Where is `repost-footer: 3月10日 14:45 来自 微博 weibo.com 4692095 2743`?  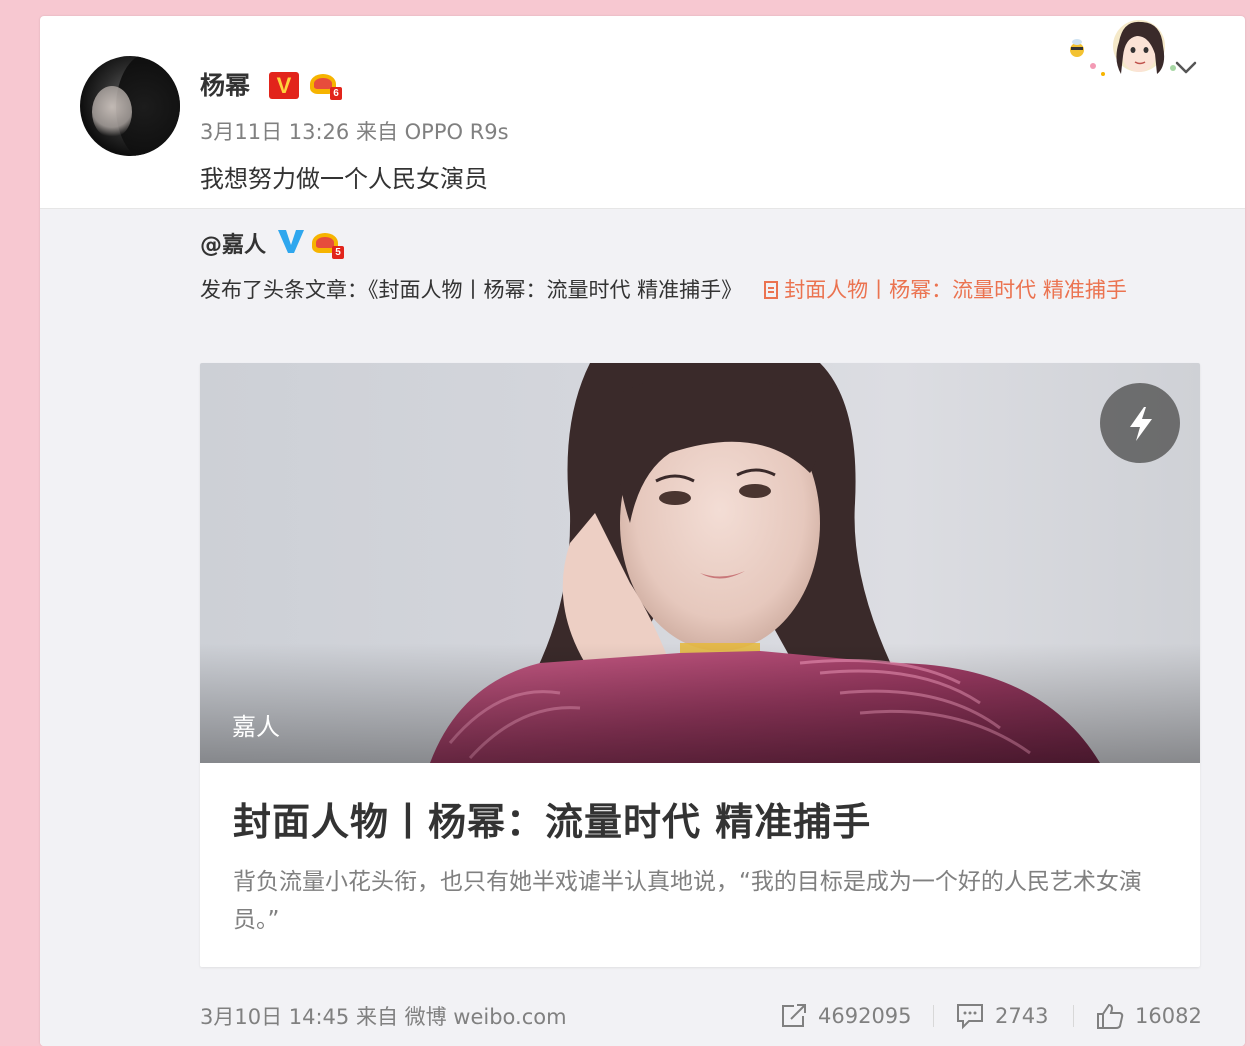 repost-footer: 3月10日 14:45 来自 微博 weibo.com 4692095 2743 is located at coordinates (701, 1016).